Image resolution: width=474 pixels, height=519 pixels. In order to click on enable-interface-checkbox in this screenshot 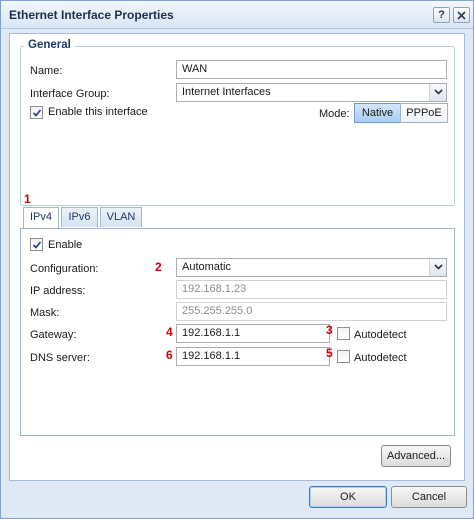, I will do `click(36, 112)`.